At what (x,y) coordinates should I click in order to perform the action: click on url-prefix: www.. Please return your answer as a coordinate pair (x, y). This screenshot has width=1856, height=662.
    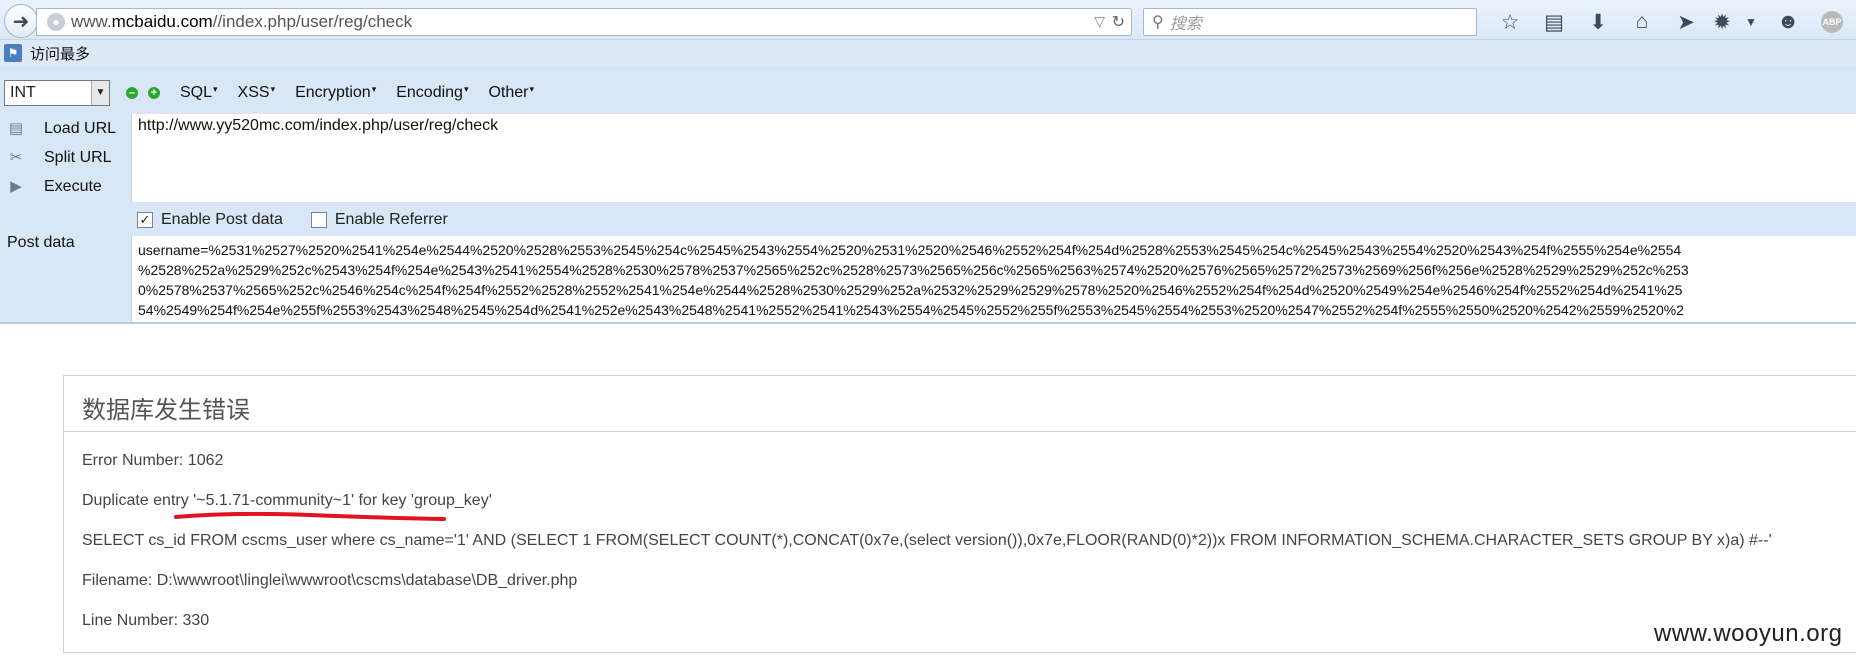
    Looking at the image, I should click on (91, 21).